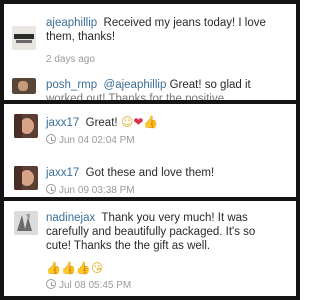 This screenshot has height=300, width=320. I want to click on comment-body: Received my jeans today! I love, so click(184, 23).